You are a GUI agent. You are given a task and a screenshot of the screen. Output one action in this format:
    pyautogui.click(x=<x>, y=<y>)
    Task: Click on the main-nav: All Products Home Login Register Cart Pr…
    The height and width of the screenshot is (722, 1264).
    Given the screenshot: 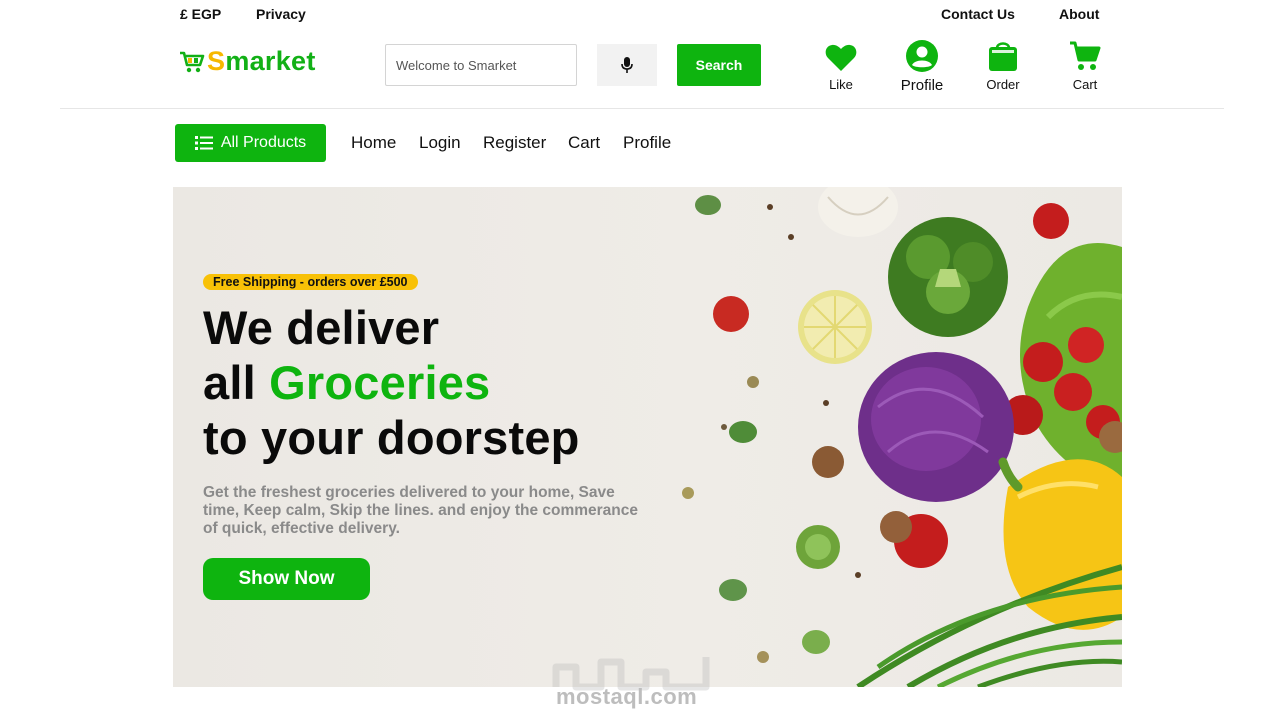 What is the action you would take?
    pyautogui.click(x=632, y=143)
    